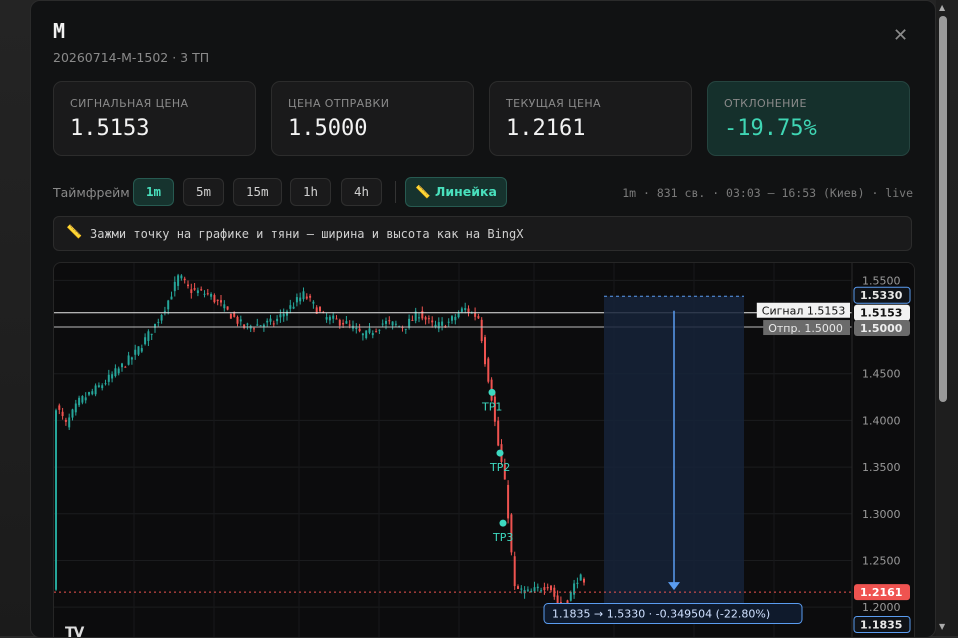 The image size is (958, 638). What do you see at coordinates (881, 420) in the screenshot?
I see `price-tick-label: 1.4000` at bounding box center [881, 420].